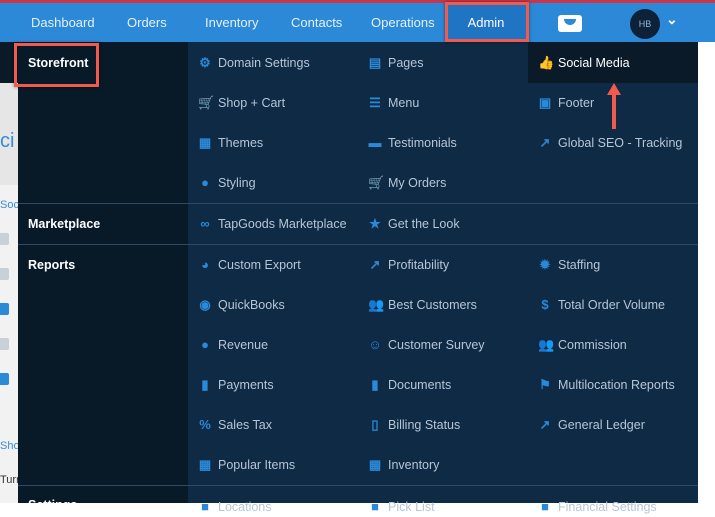 The width and height of the screenshot is (715, 517). I want to click on menu-item-profitability: ↗ Profitability, so click(409, 265).